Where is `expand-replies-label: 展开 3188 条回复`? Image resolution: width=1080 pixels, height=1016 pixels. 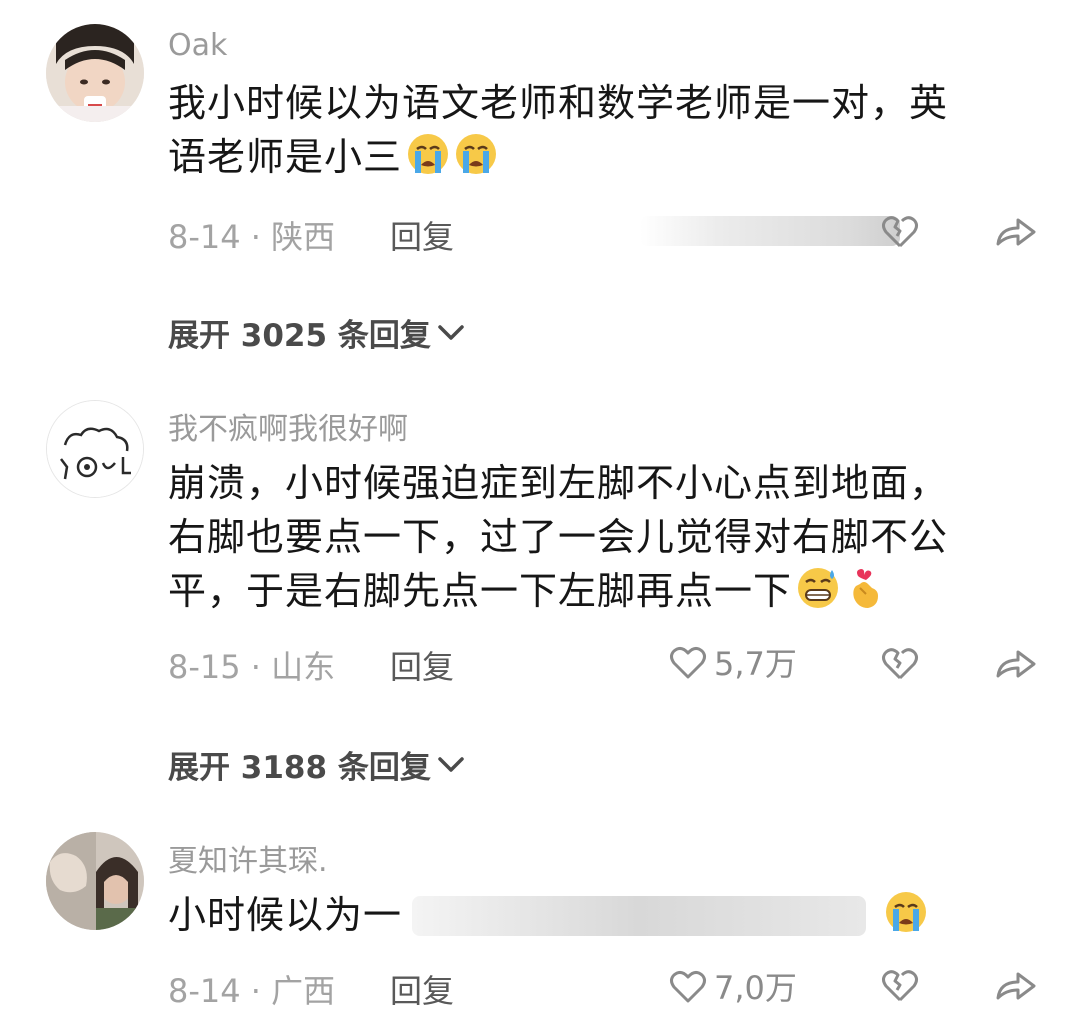
expand-replies-label: 展开 3188 条回复 is located at coordinates (299, 768).